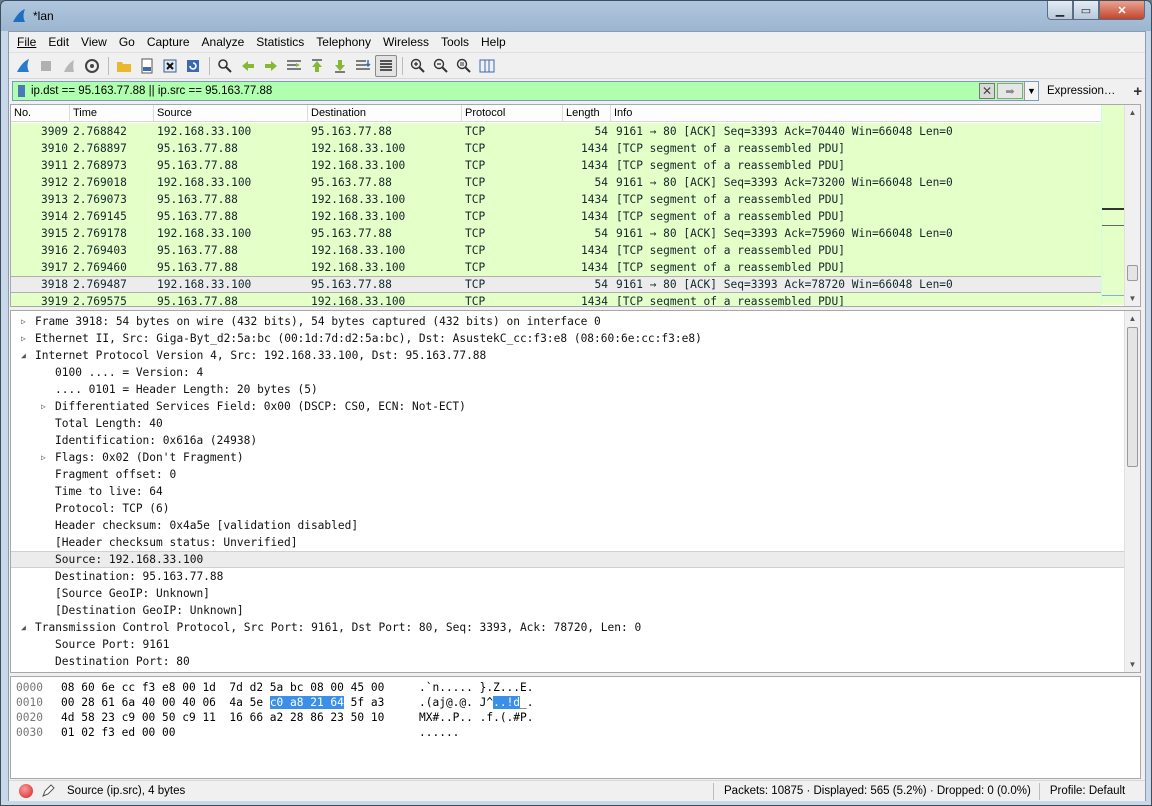  What do you see at coordinates (248, 66) in the screenshot?
I see `go-back-button` at bounding box center [248, 66].